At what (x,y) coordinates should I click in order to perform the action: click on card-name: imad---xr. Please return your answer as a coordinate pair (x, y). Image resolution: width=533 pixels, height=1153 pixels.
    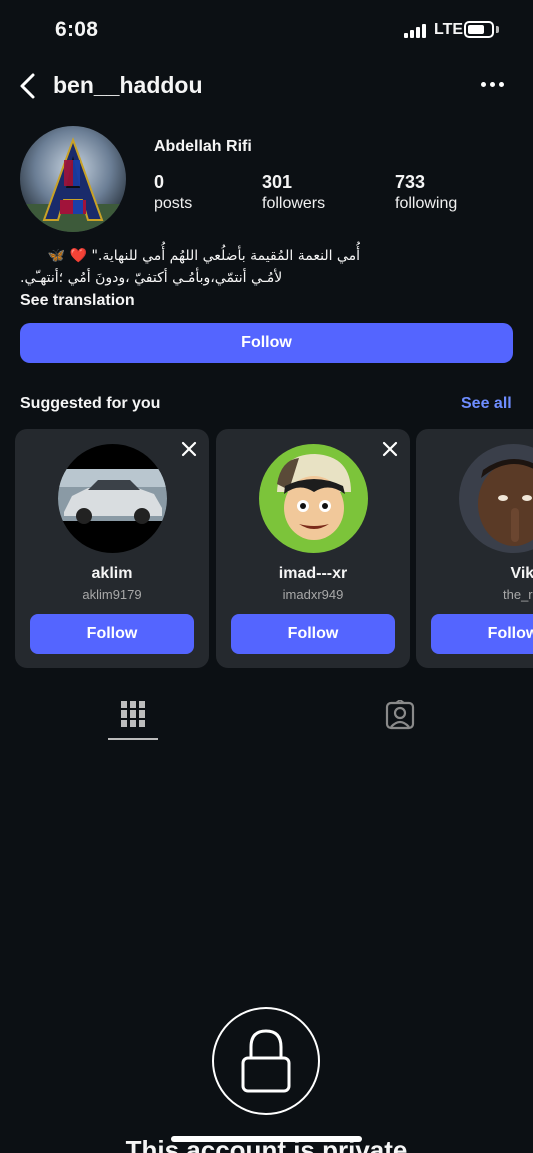
    Looking at the image, I should click on (313, 573).